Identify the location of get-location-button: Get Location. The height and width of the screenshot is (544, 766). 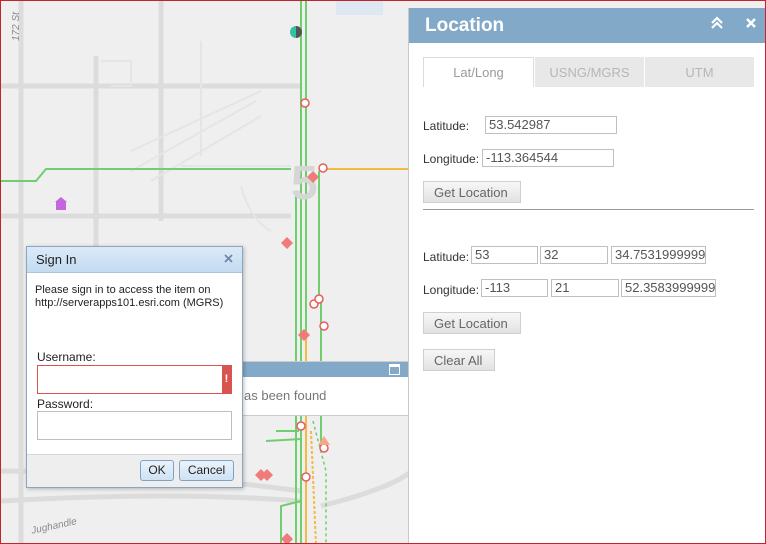
(472, 192).